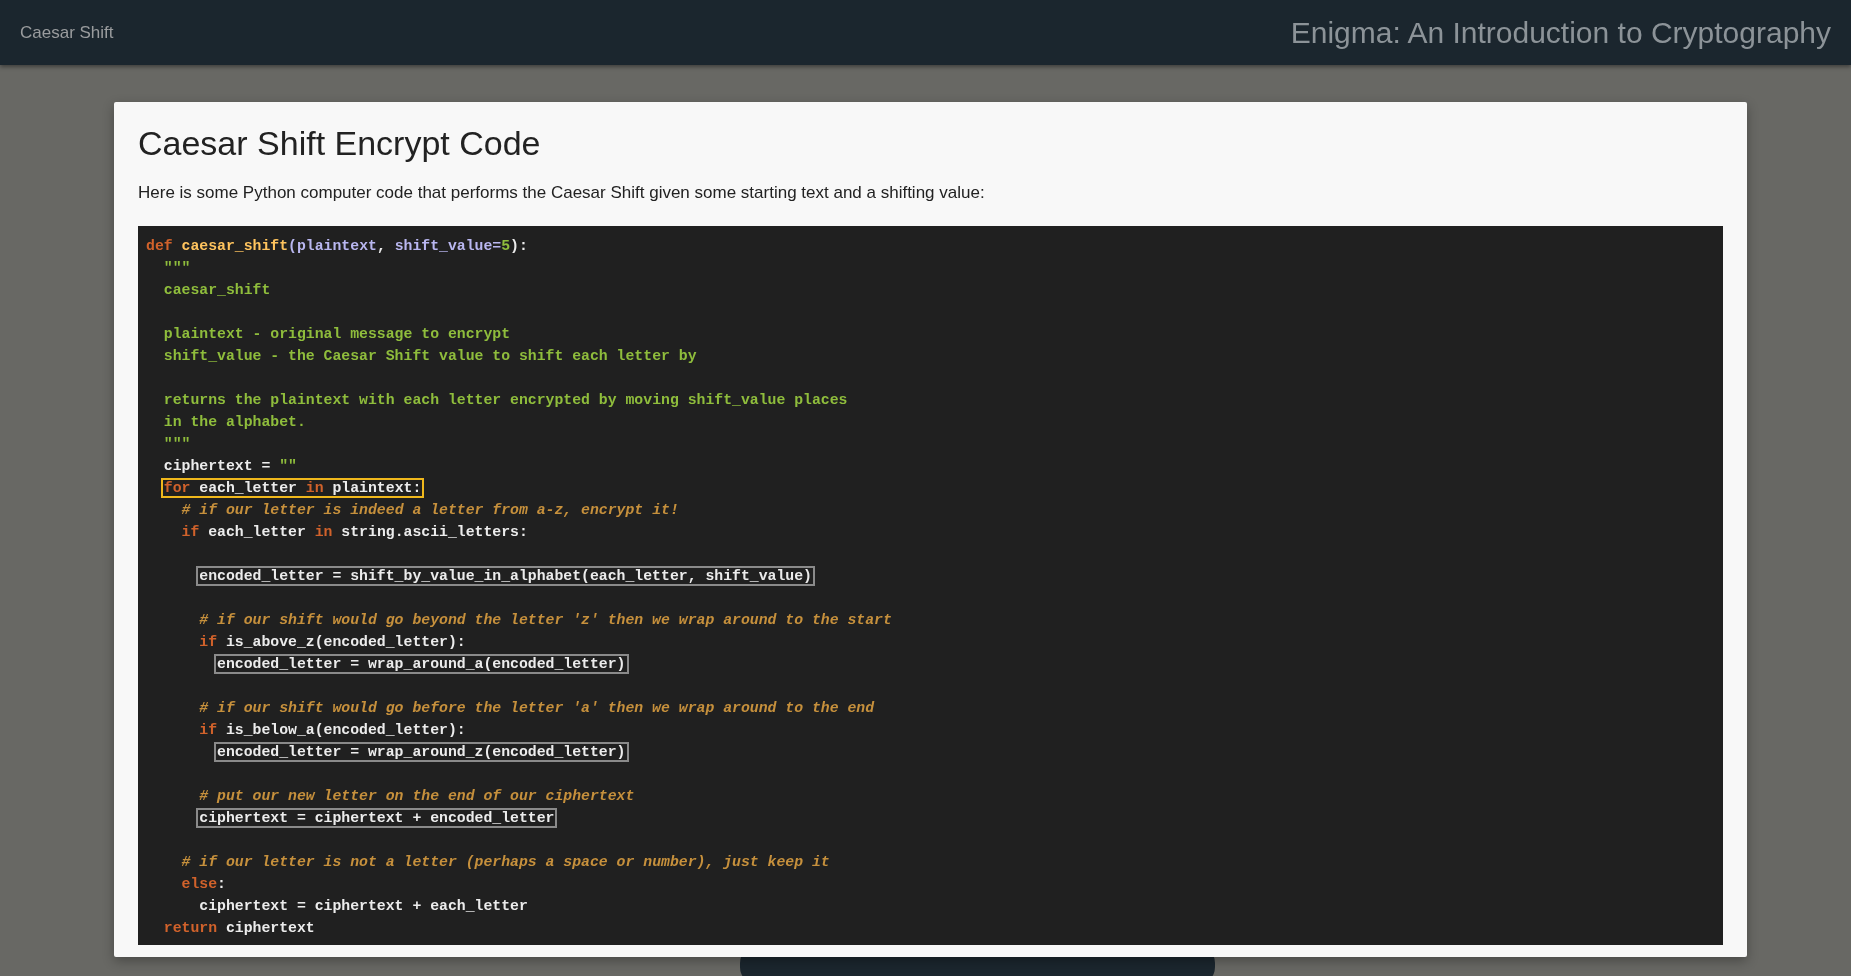 This screenshot has width=1851, height=976. I want to click on brand-link: Caesar Shift, so click(67, 32).